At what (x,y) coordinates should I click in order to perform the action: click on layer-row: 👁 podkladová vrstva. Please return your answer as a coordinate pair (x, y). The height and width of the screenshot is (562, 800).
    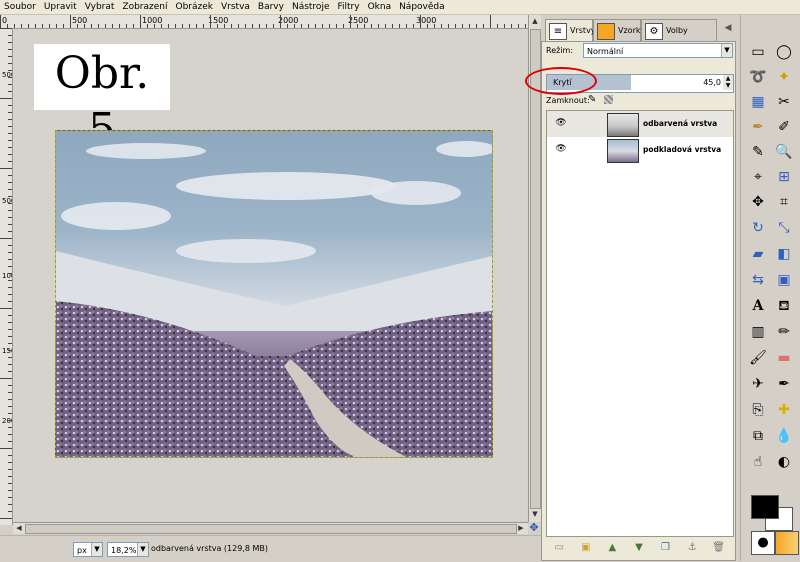
    Looking at the image, I should click on (640, 150).